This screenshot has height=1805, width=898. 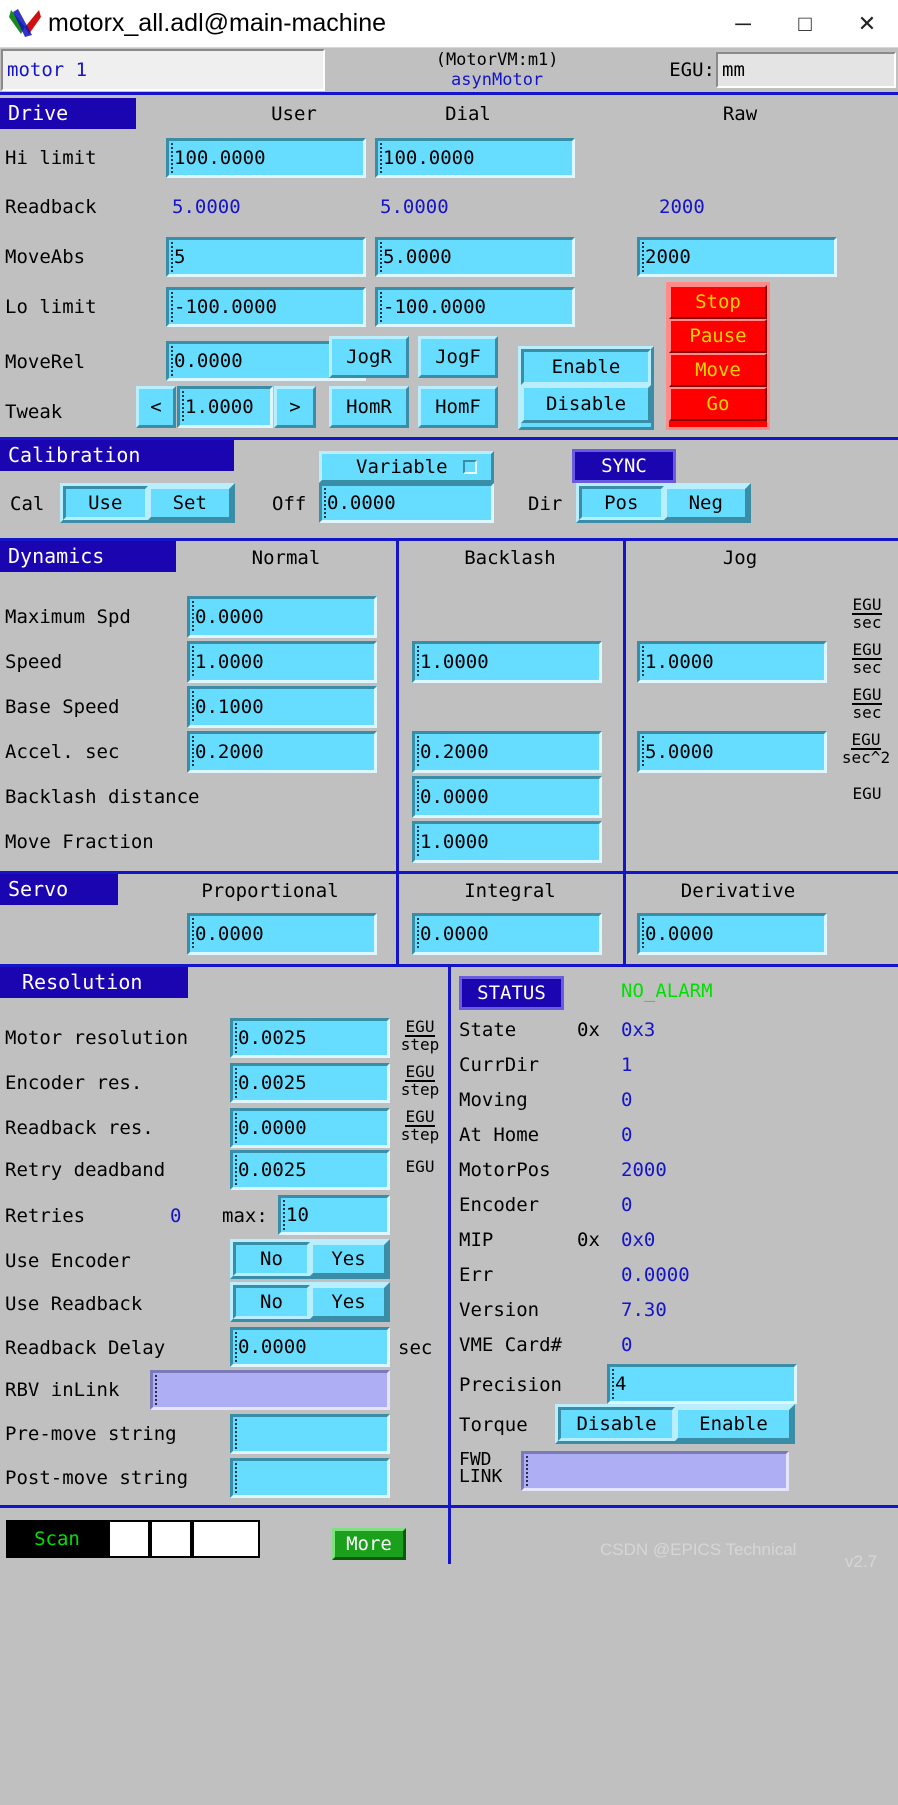 What do you see at coordinates (475, 158) in the screenshot?
I see `hi-limit-dial-input: 100.0000` at bounding box center [475, 158].